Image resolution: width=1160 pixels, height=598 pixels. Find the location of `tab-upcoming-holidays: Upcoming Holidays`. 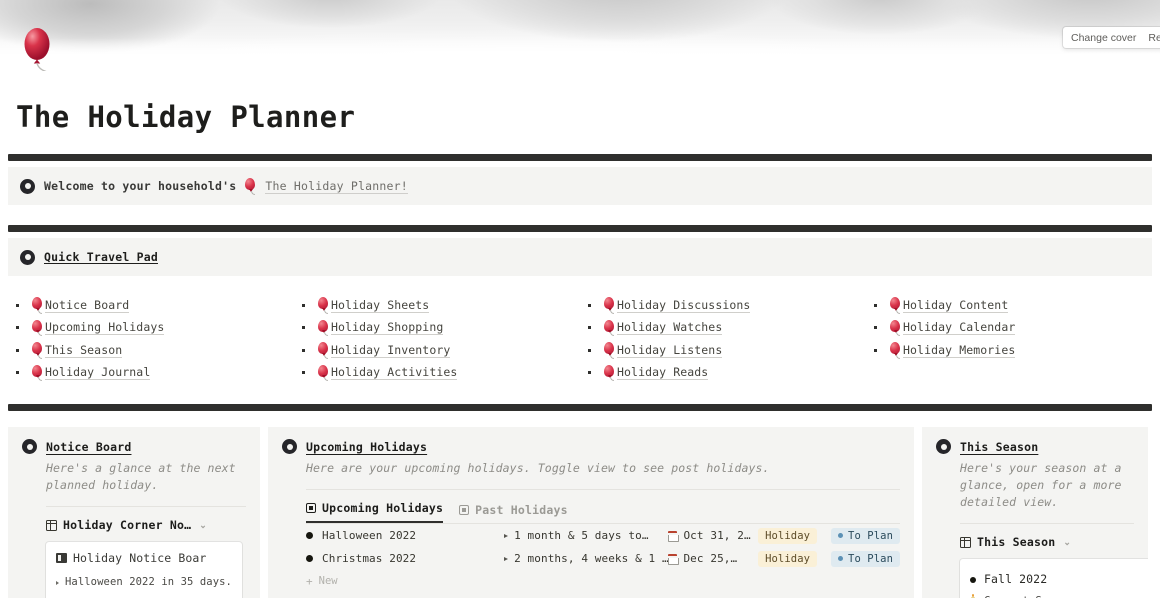

tab-upcoming-holidays: Upcoming Holidays is located at coordinates (375, 512).